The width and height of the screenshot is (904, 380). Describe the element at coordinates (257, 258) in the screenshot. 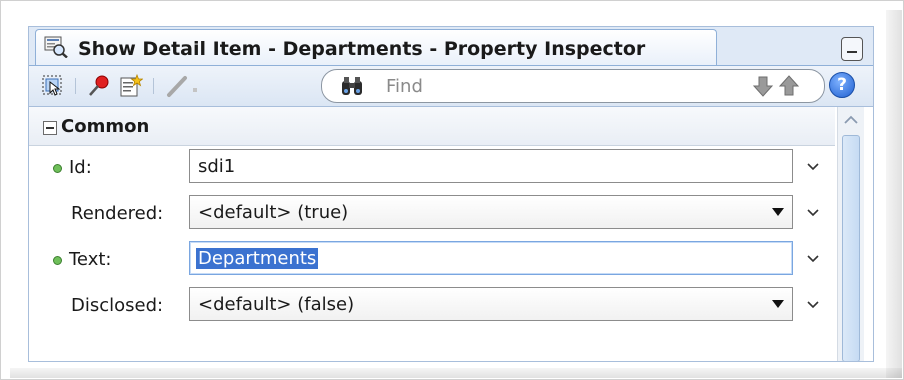

I see `text-field-selected-value: Departments` at that location.